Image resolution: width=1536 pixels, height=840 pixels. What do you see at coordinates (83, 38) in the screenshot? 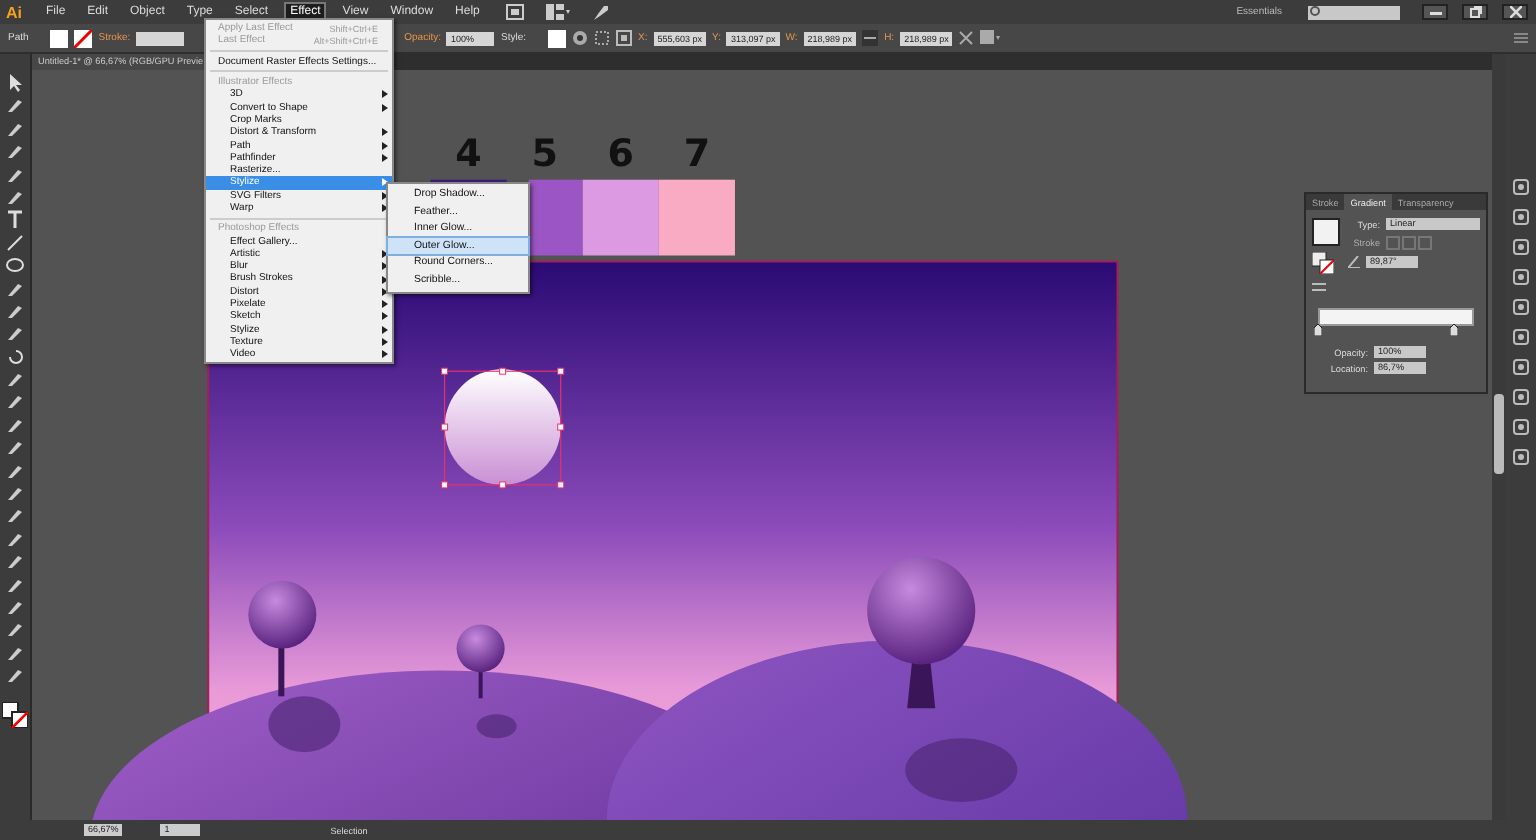
I see `stroke-none-swatch` at bounding box center [83, 38].